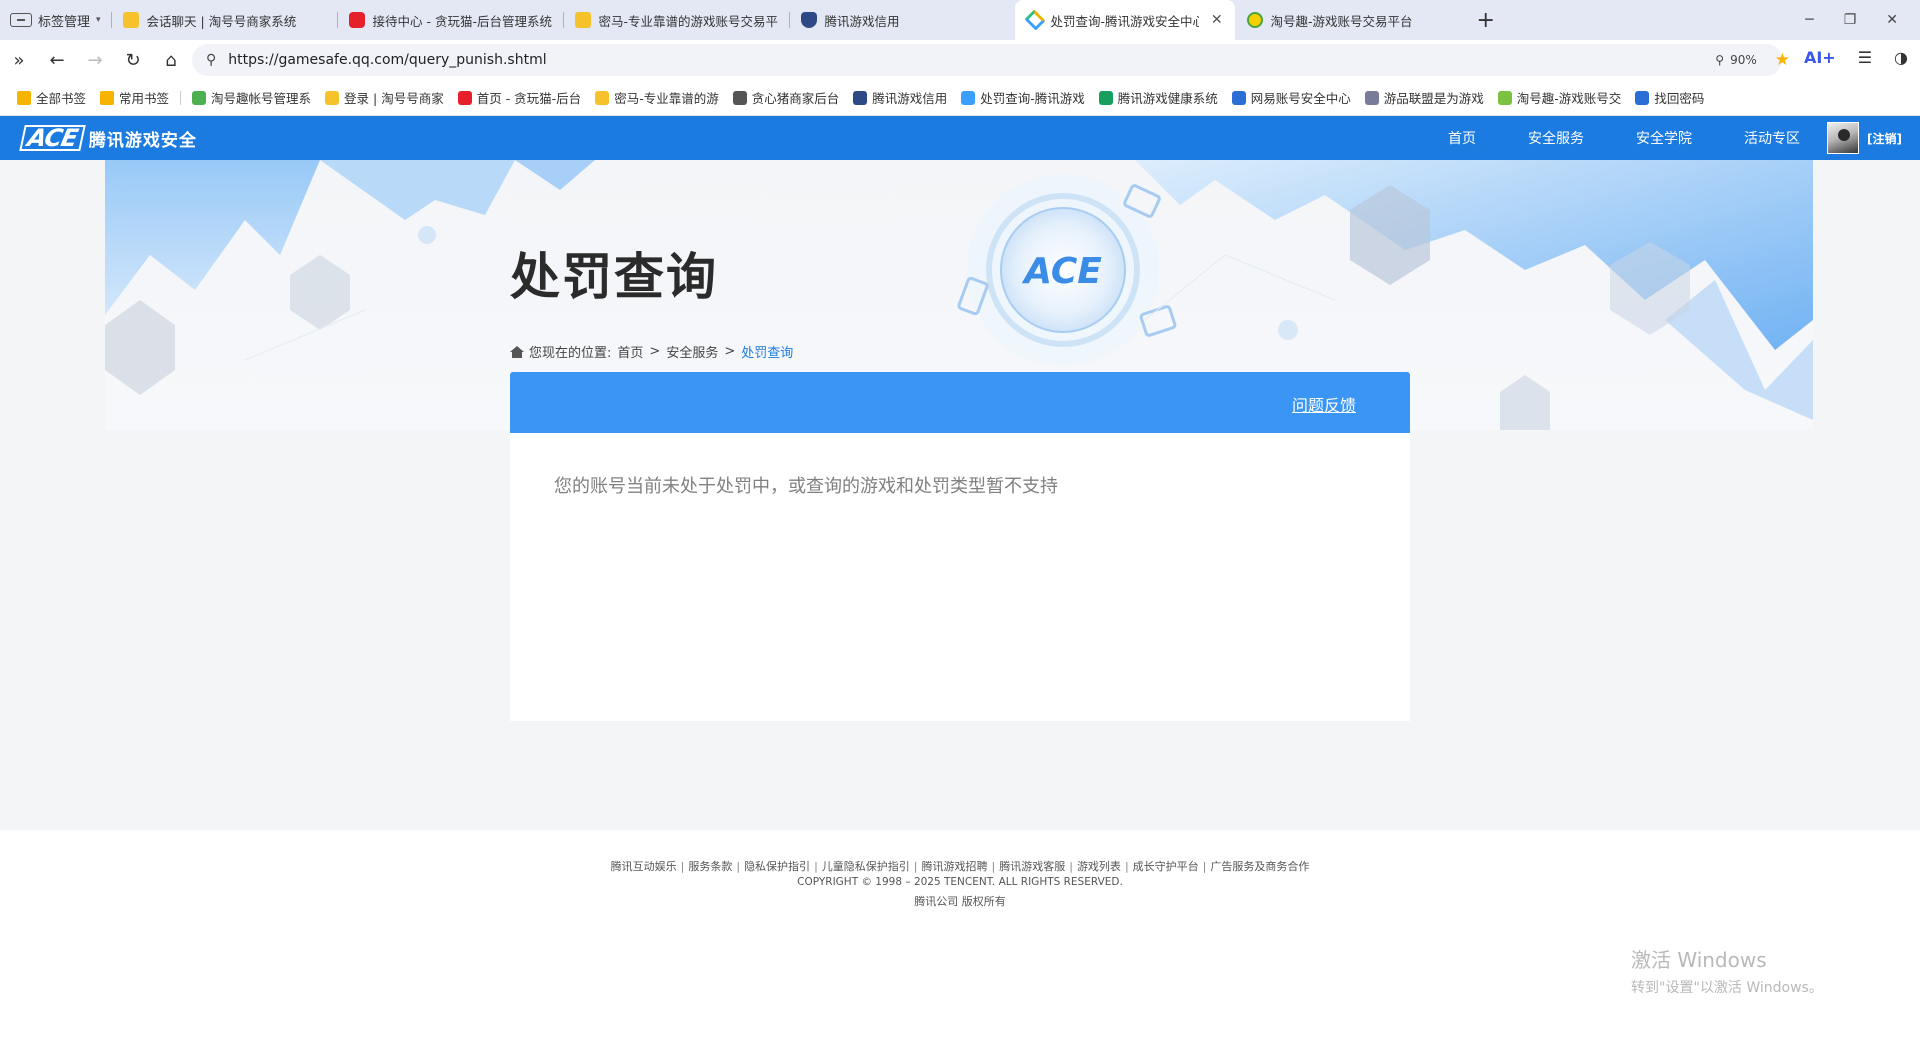 This screenshot has height=1040, width=1920. What do you see at coordinates (1772, 138) in the screenshot?
I see `nav-events: 活动专区` at bounding box center [1772, 138].